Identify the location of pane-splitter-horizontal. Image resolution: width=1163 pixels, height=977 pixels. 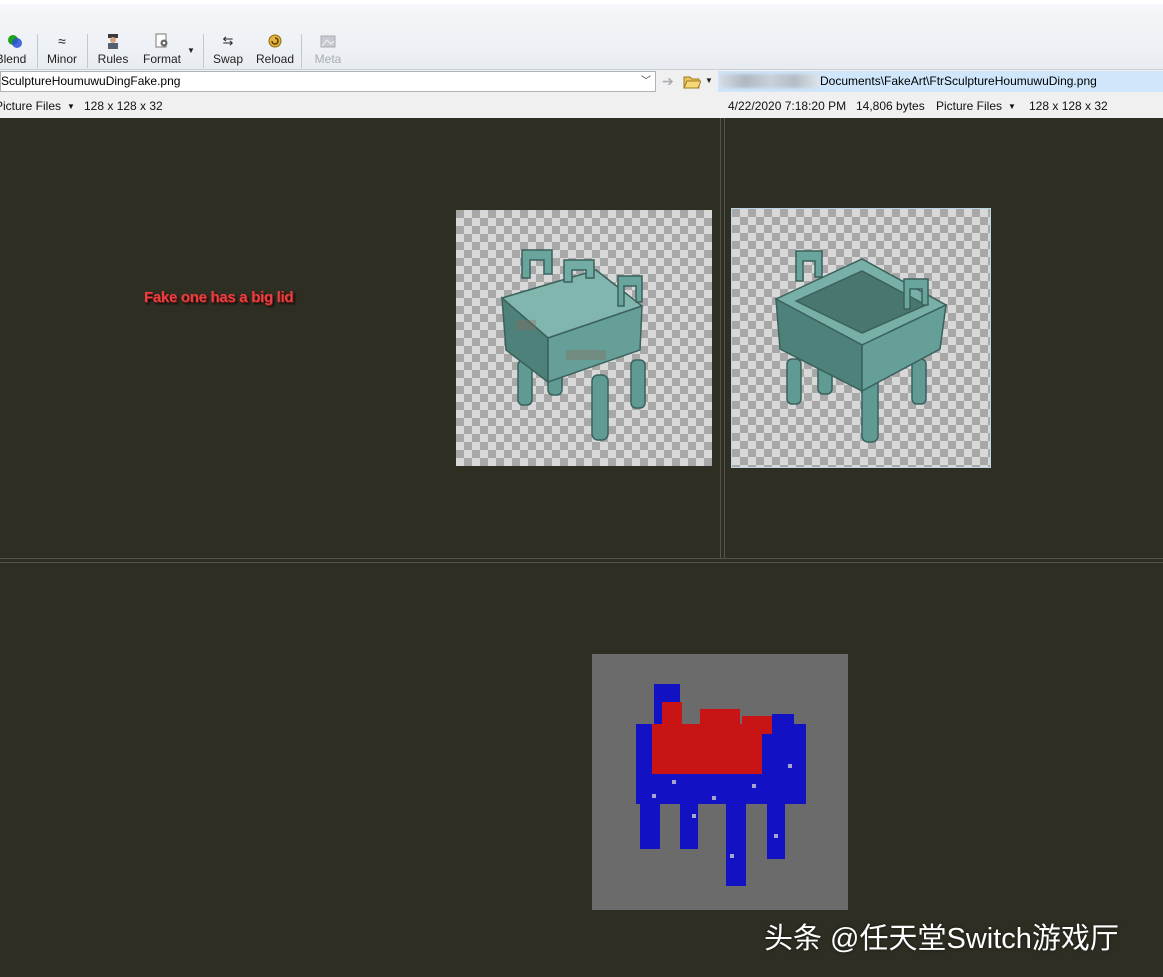
(581, 558).